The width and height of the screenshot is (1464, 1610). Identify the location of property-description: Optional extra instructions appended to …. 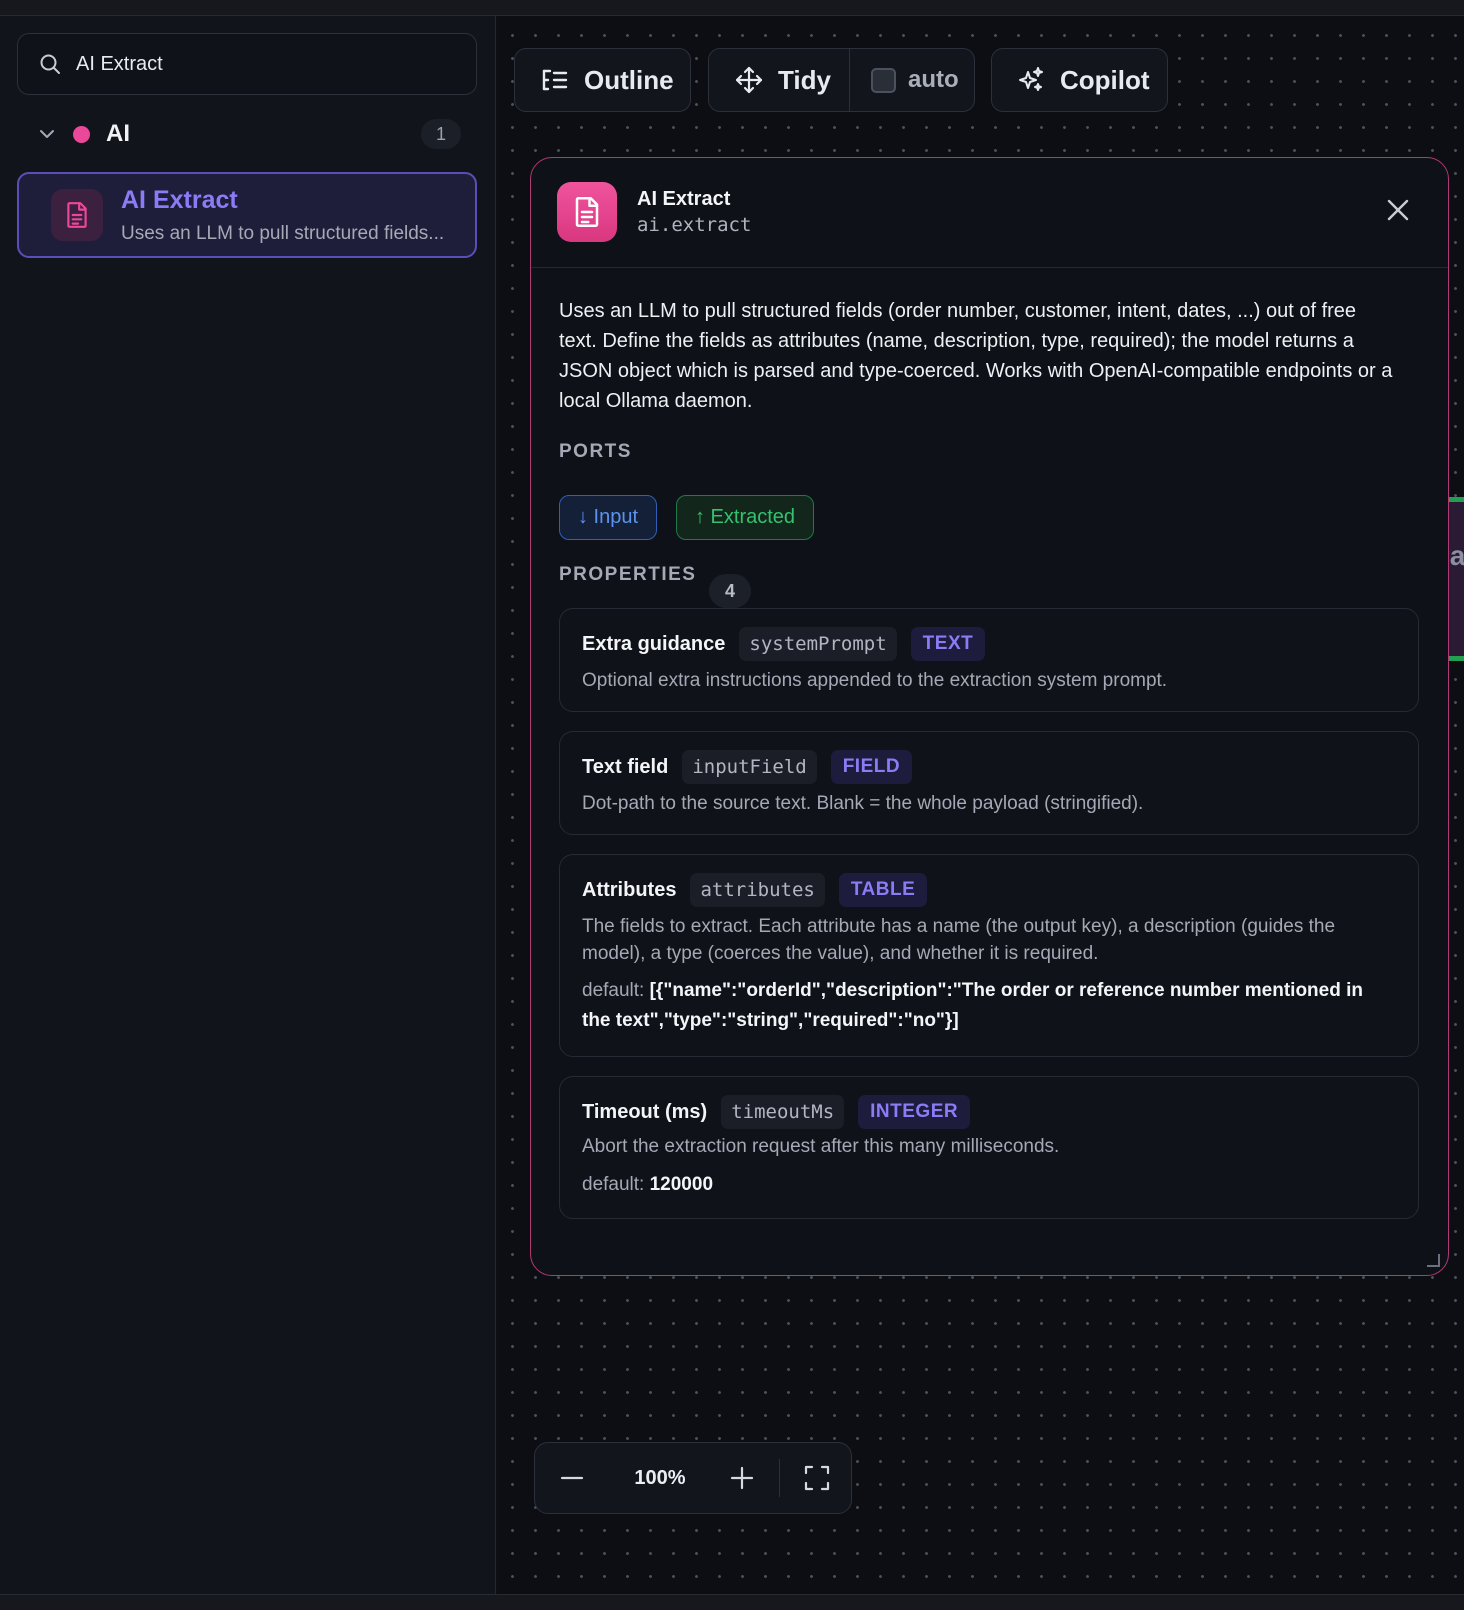
(875, 680).